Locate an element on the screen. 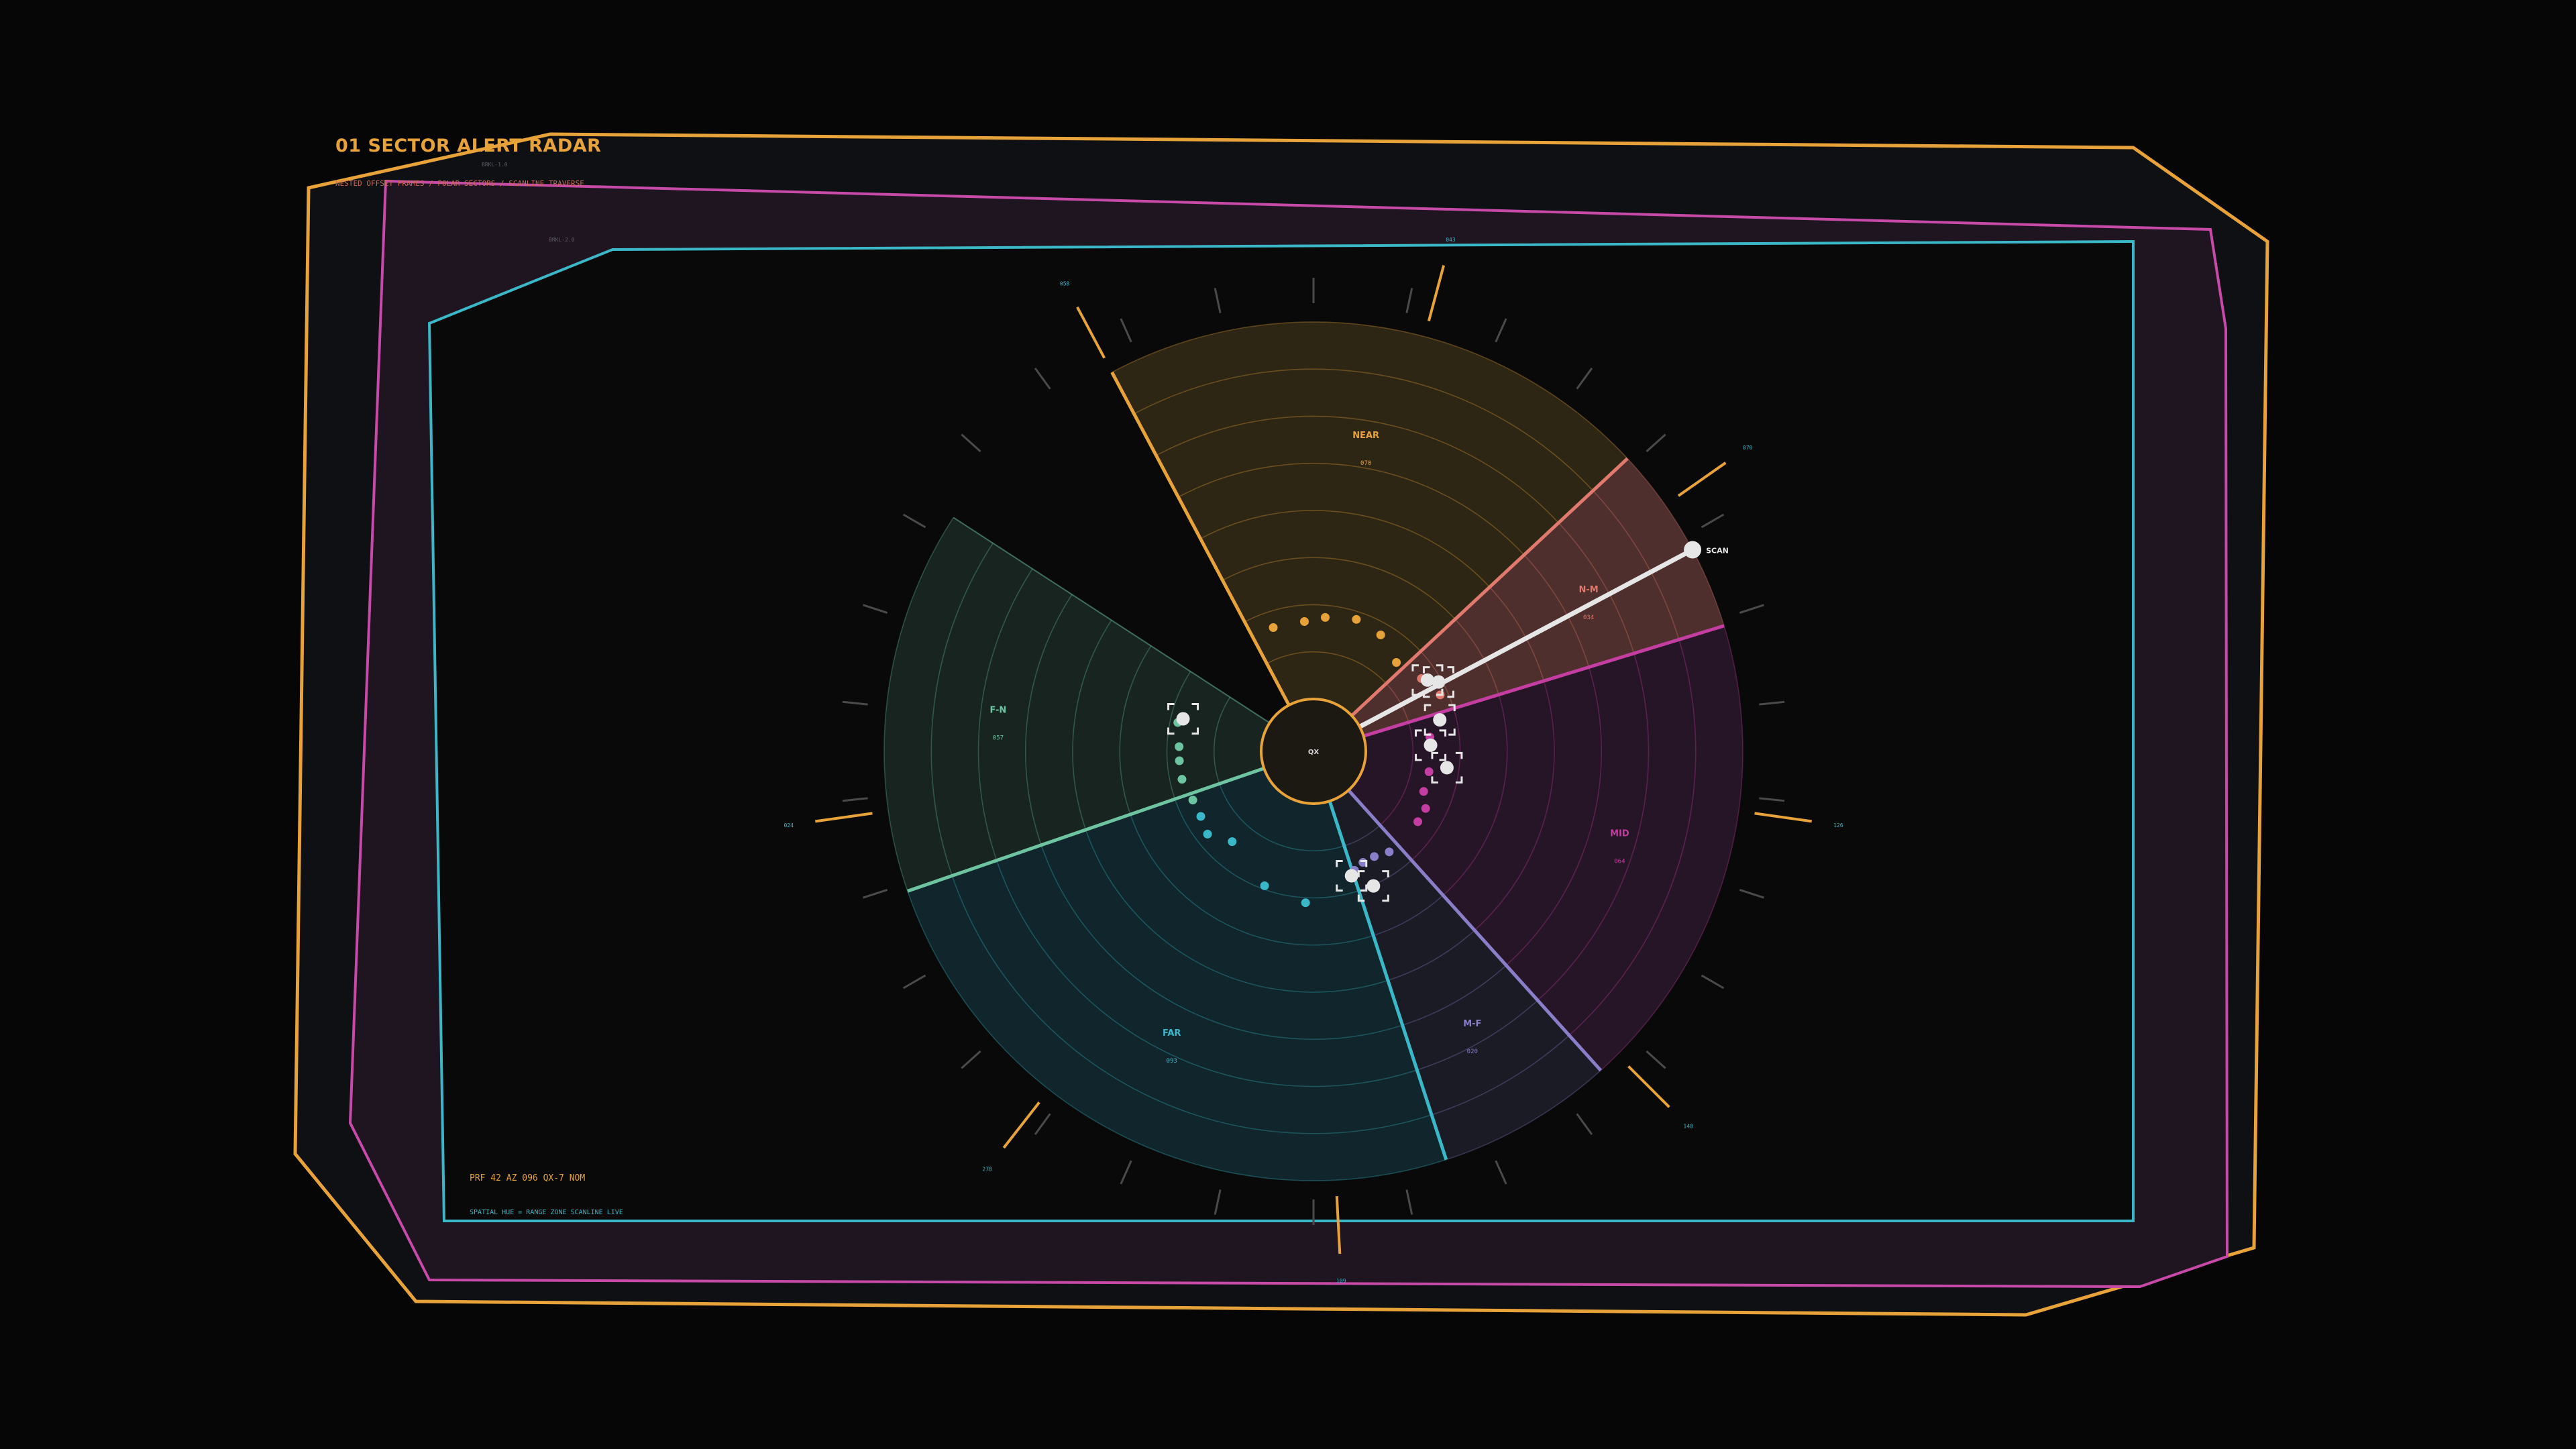 The width and height of the screenshot is (2576, 1449). core-label: QX is located at coordinates (1314, 752).